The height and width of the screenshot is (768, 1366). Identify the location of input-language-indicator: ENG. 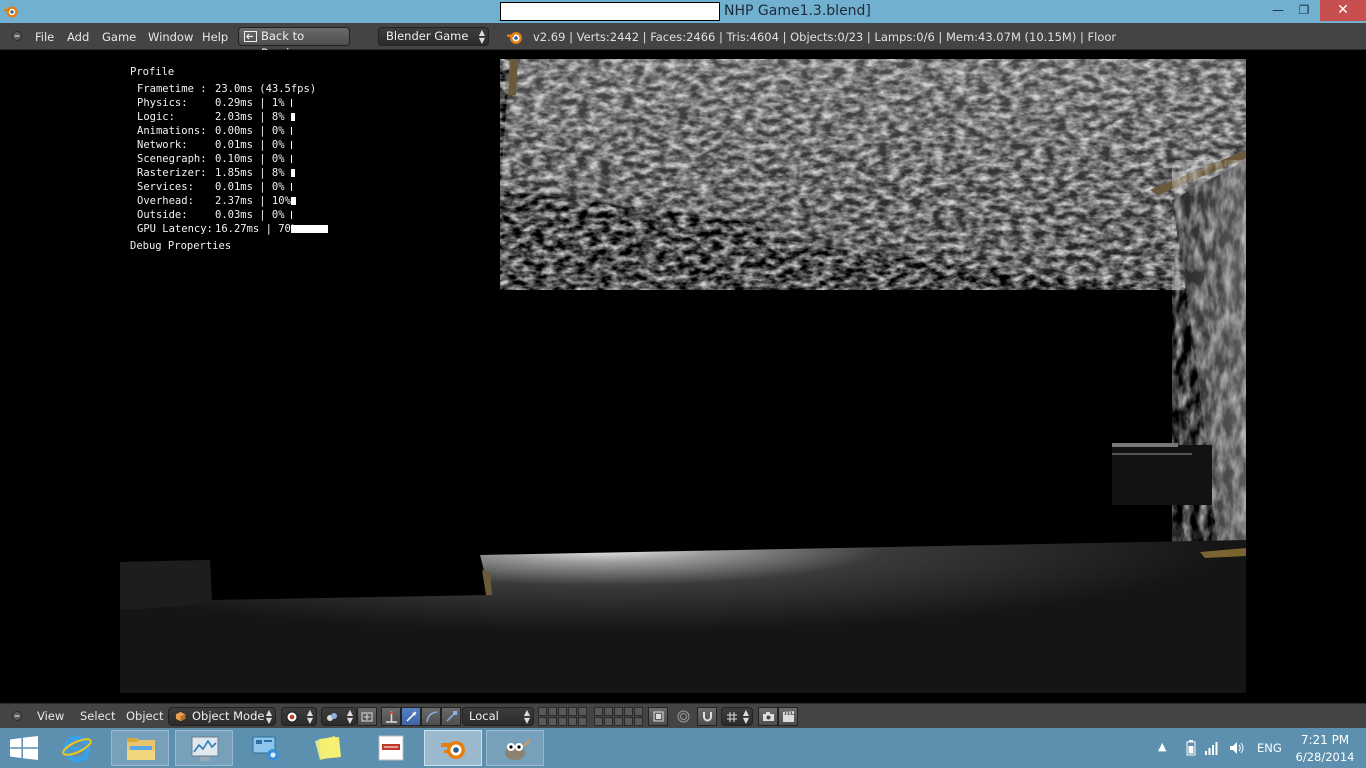
(1269, 748).